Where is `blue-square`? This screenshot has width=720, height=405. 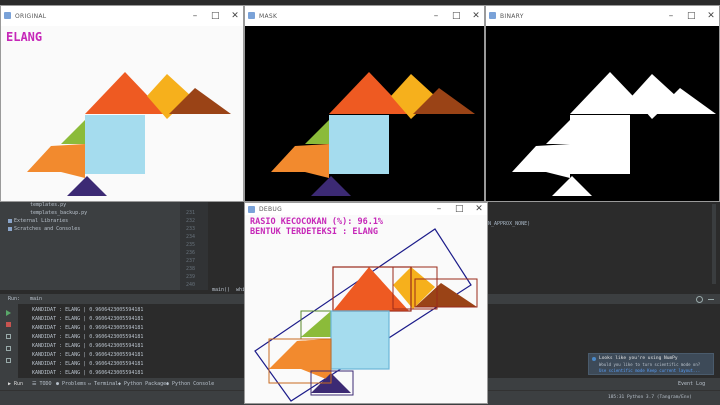 blue-square is located at coordinates (115, 144).